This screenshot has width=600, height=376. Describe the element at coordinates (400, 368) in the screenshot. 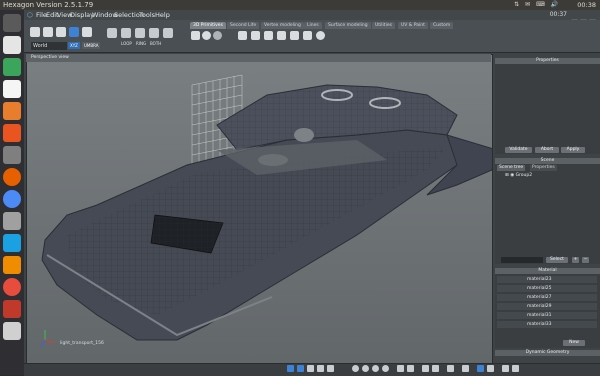

I see `light-icon` at that location.